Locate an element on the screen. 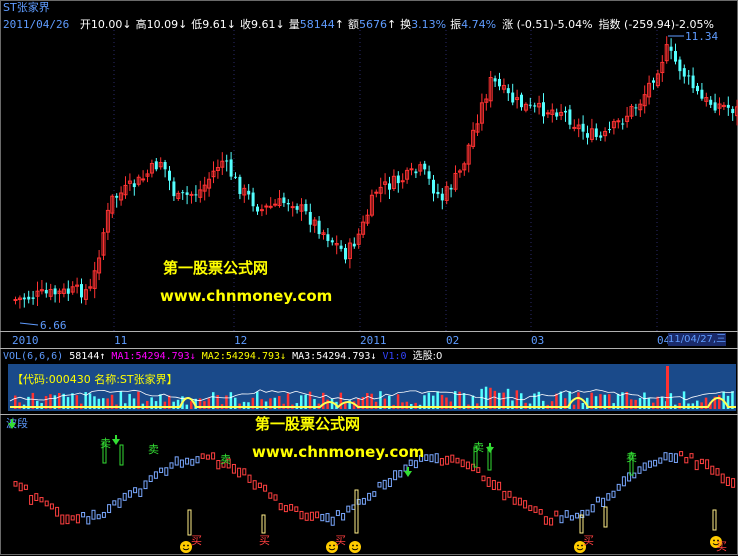 Image resolution: width=738 pixels, height=556 pixels. sell-bar is located at coordinates (121, 455).